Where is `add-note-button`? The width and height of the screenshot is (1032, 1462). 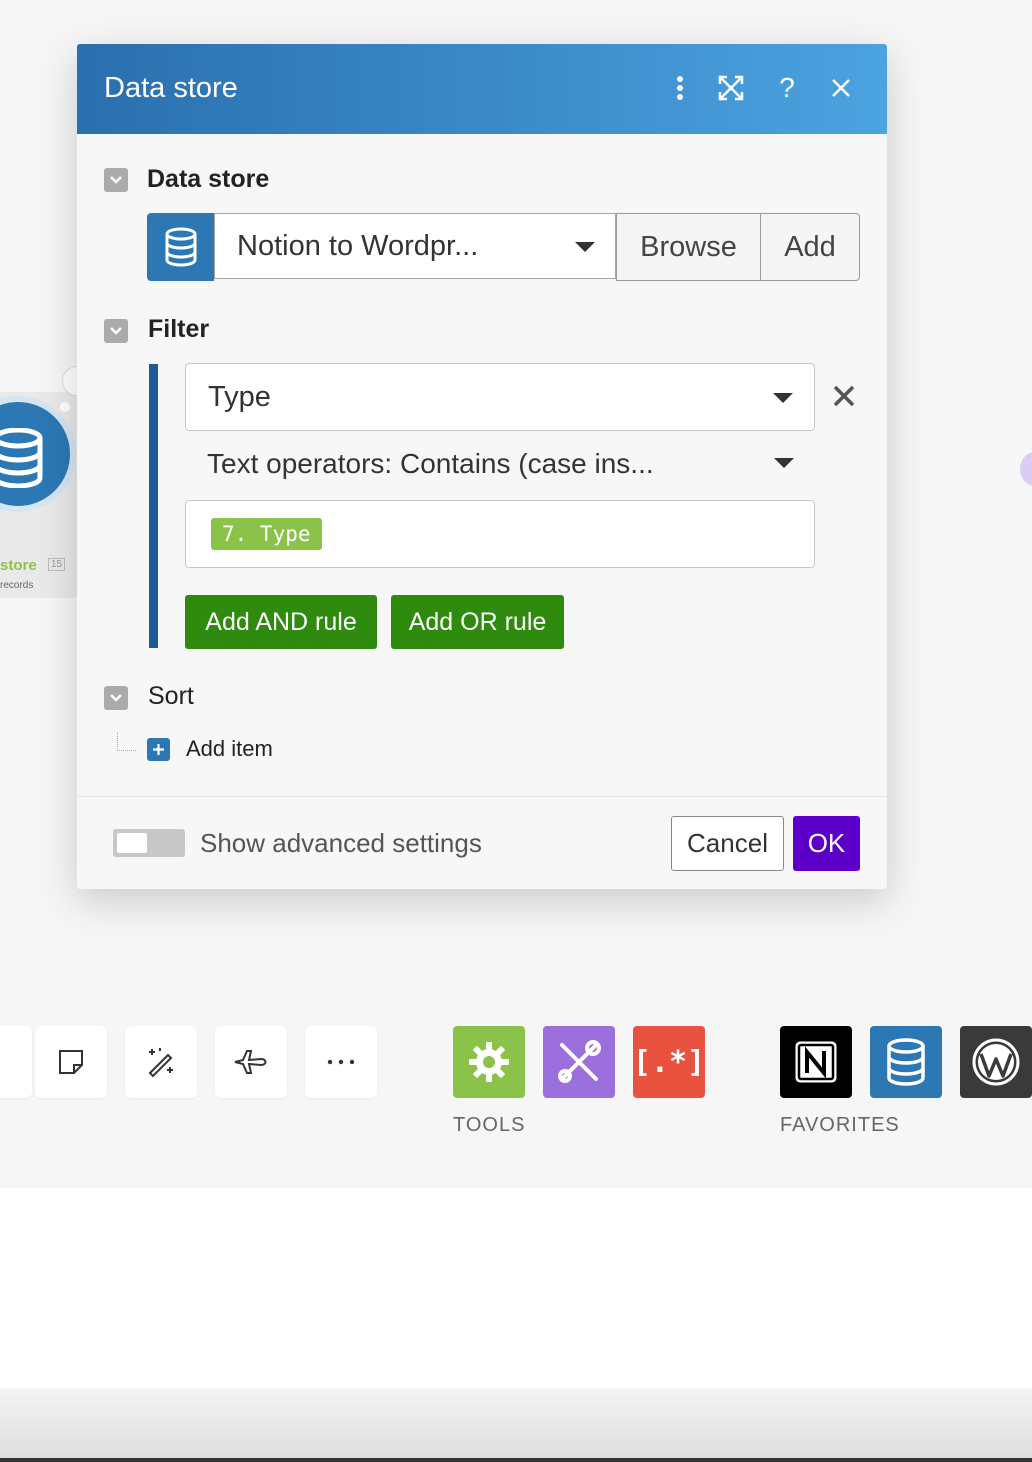 add-note-button is located at coordinates (71, 1062).